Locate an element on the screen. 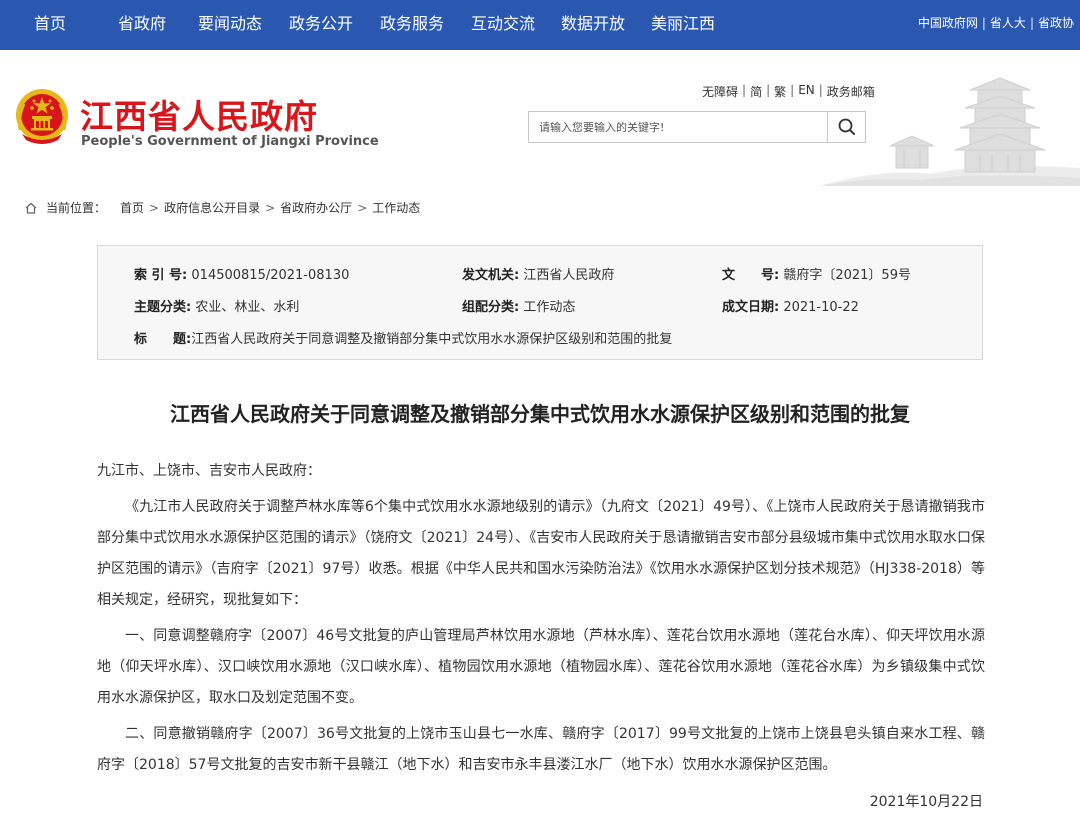  english-link: EN is located at coordinates (806, 91).